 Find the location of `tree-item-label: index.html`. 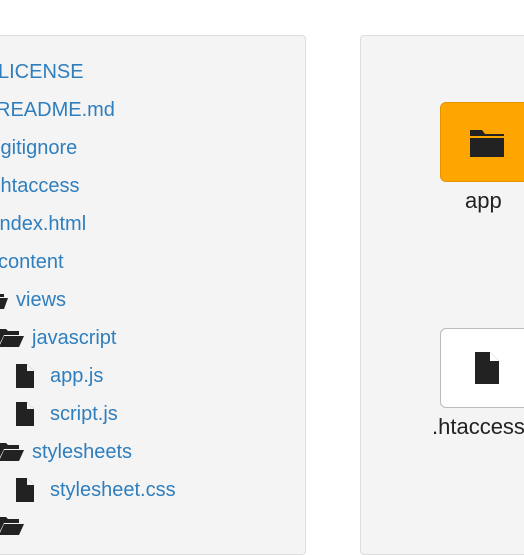

tree-item-label: index.html is located at coordinates (43, 224).